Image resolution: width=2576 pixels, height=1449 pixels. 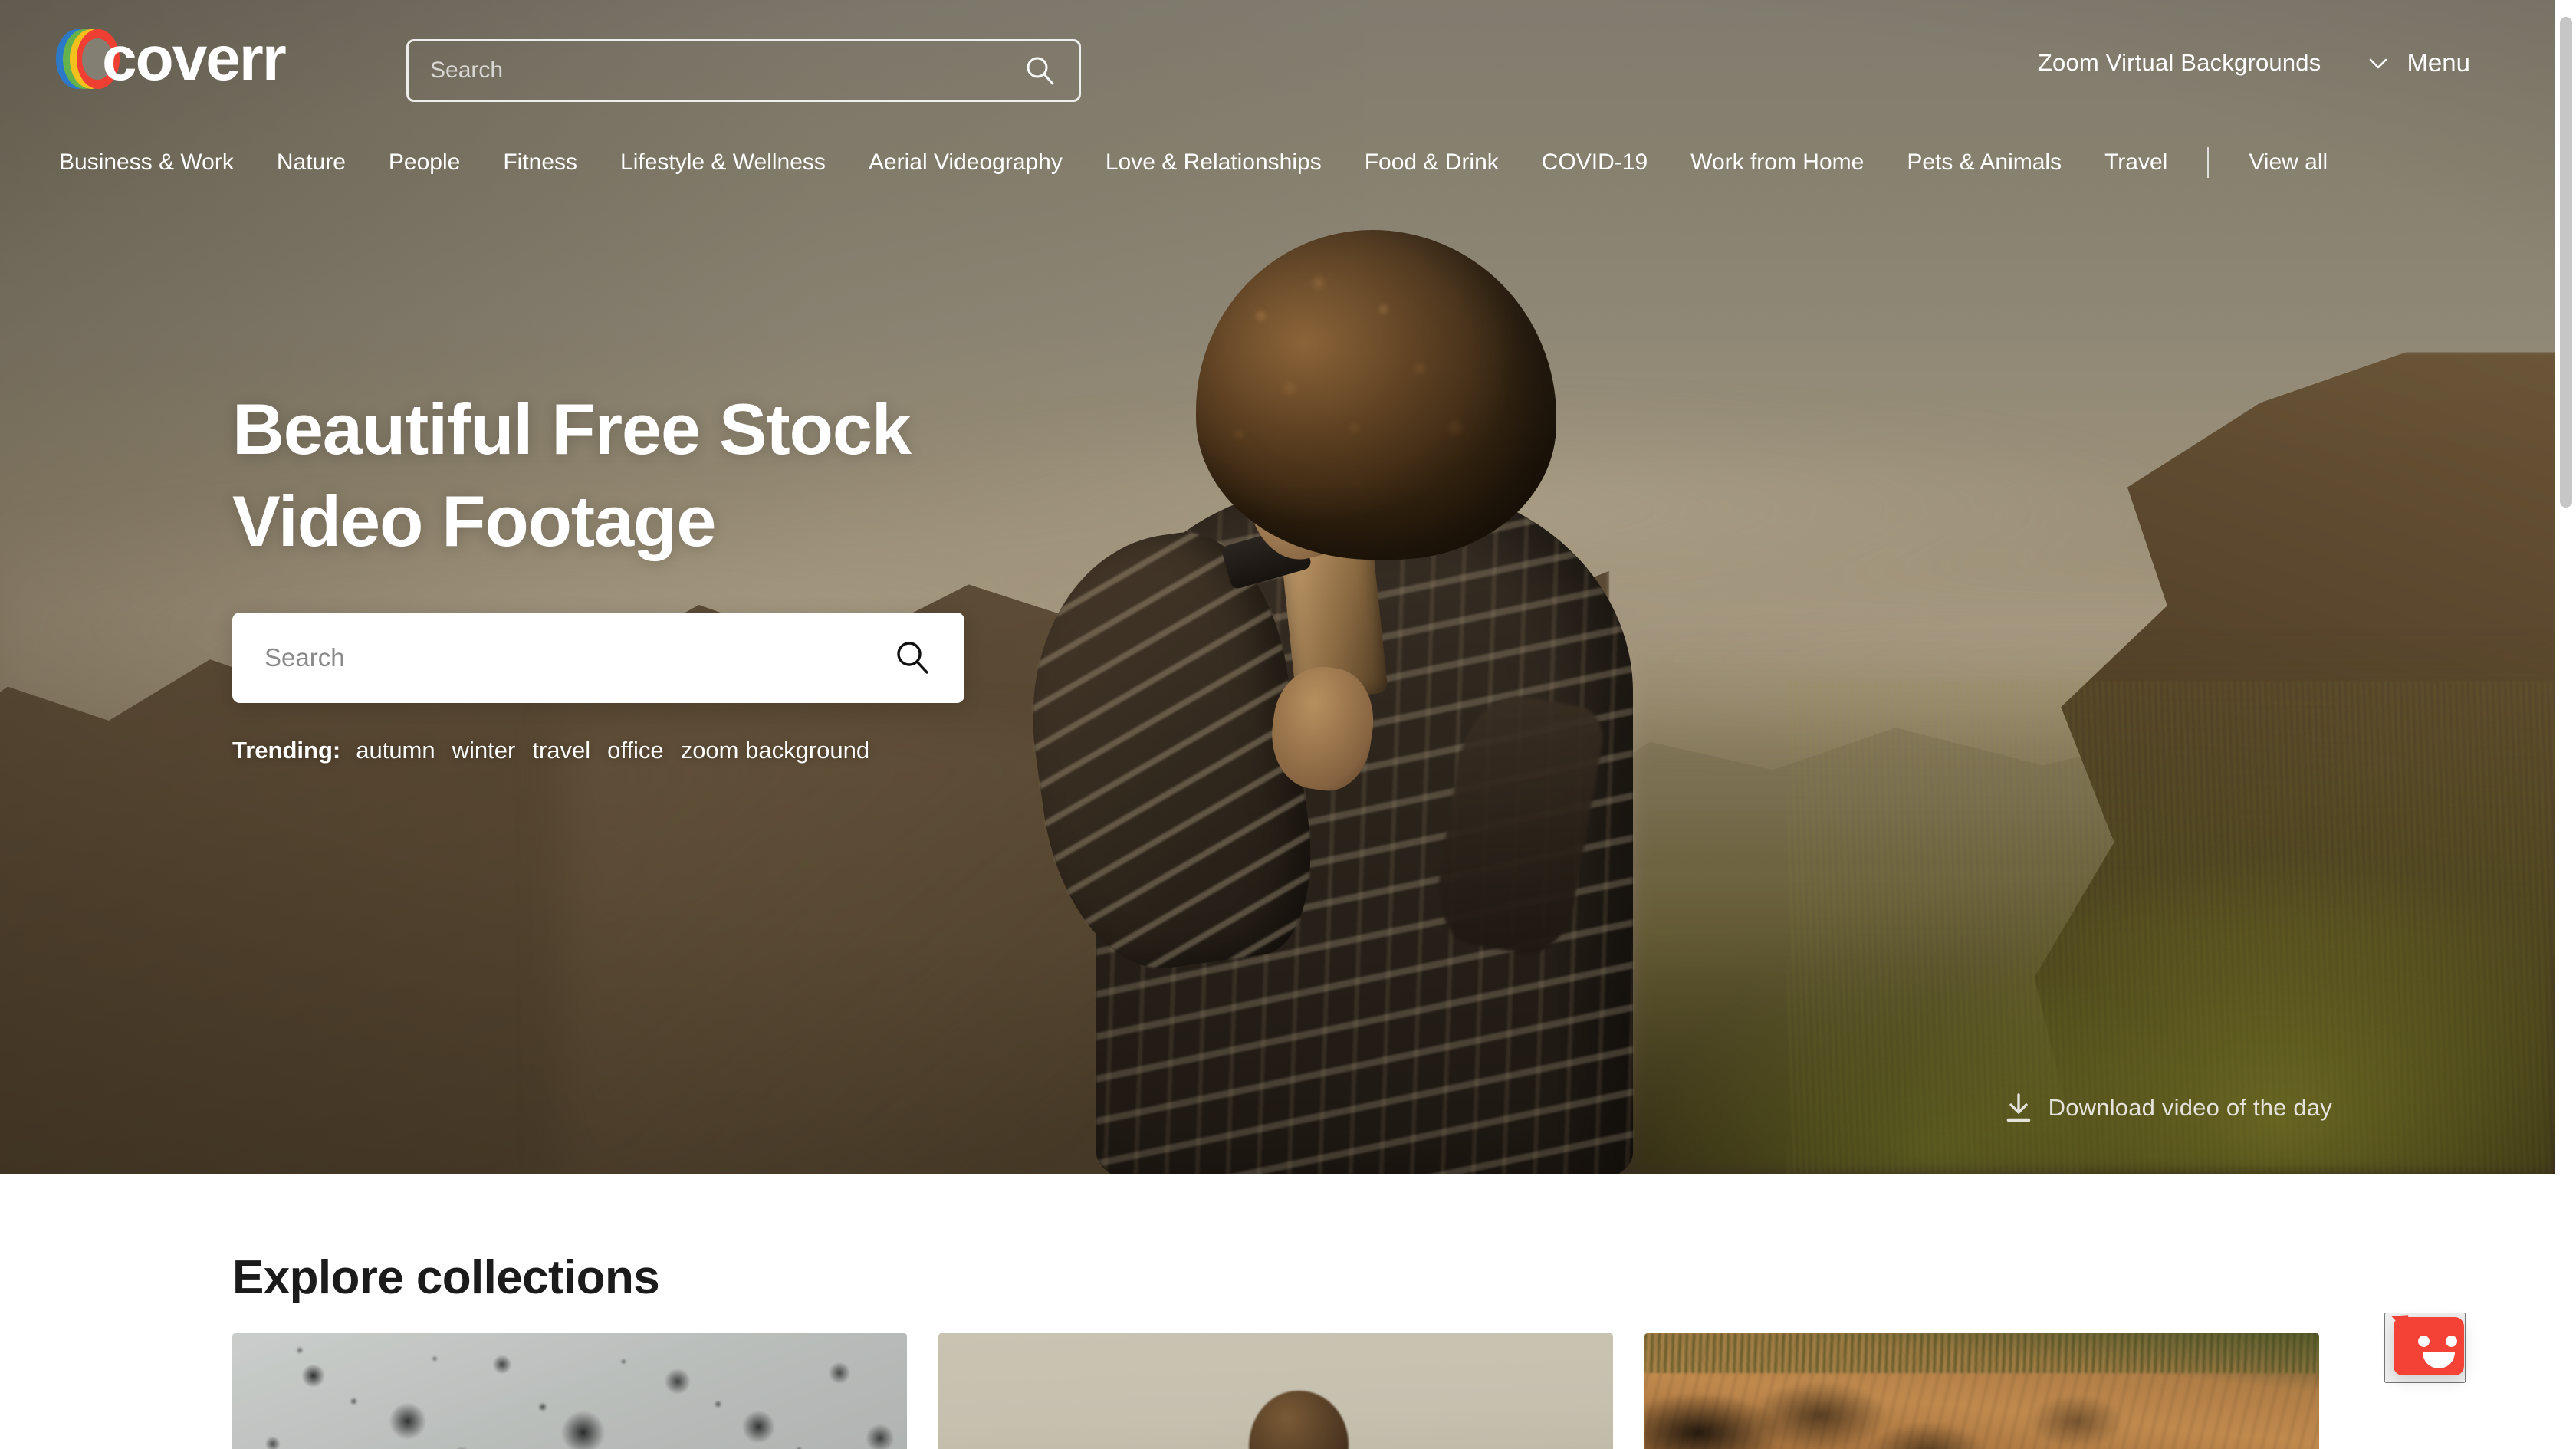 What do you see at coordinates (578, 657) in the screenshot?
I see `hero-search-input: Search` at bounding box center [578, 657].